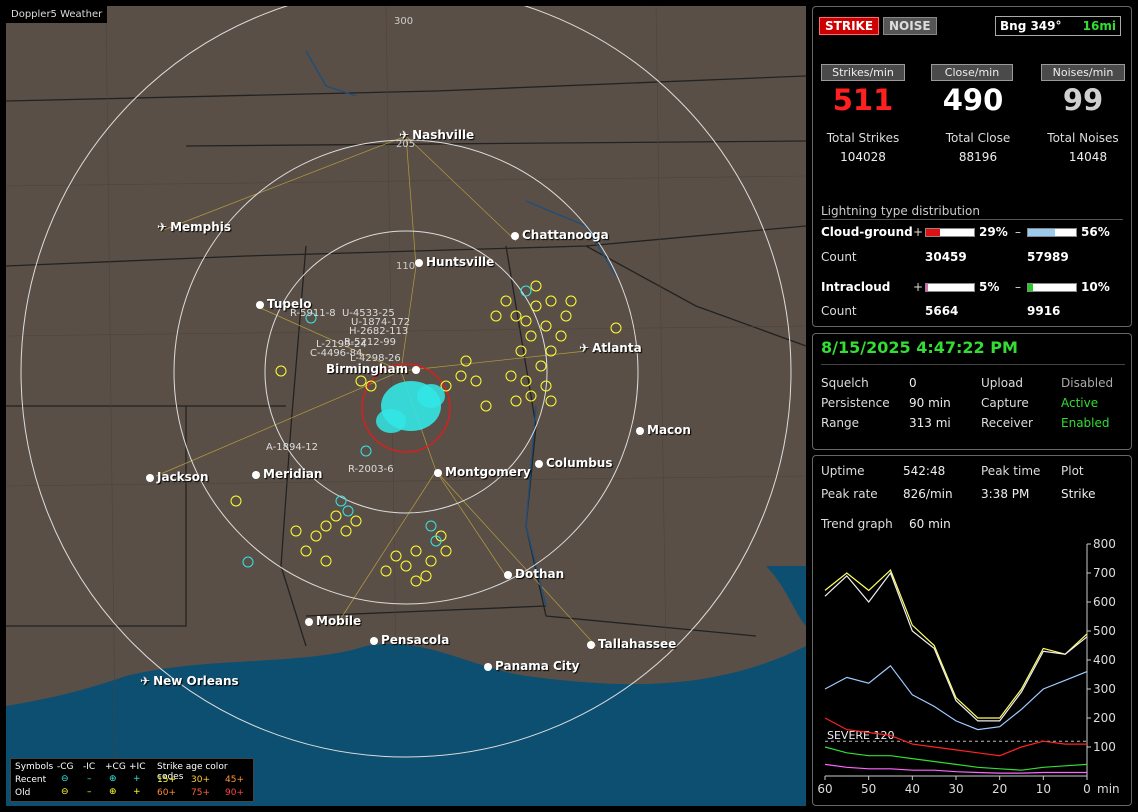  What do you see at coordinates (293, 474) in the screenshot?
I see `city-name: Meridian` at bounding box center [293, 474].